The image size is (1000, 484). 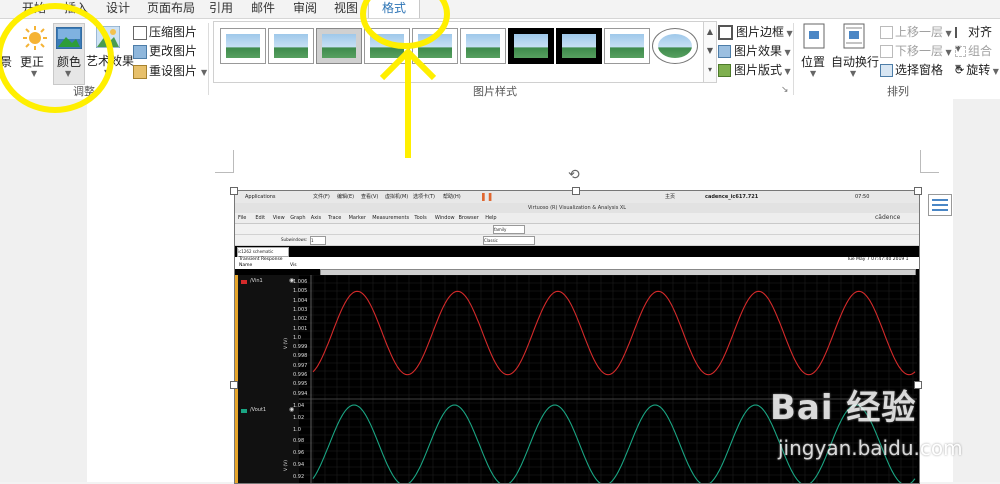 What do you see at coordinates (405, 24) in the screenshot?
I see `annotation-circle-format` at bounding box center [405, 24].